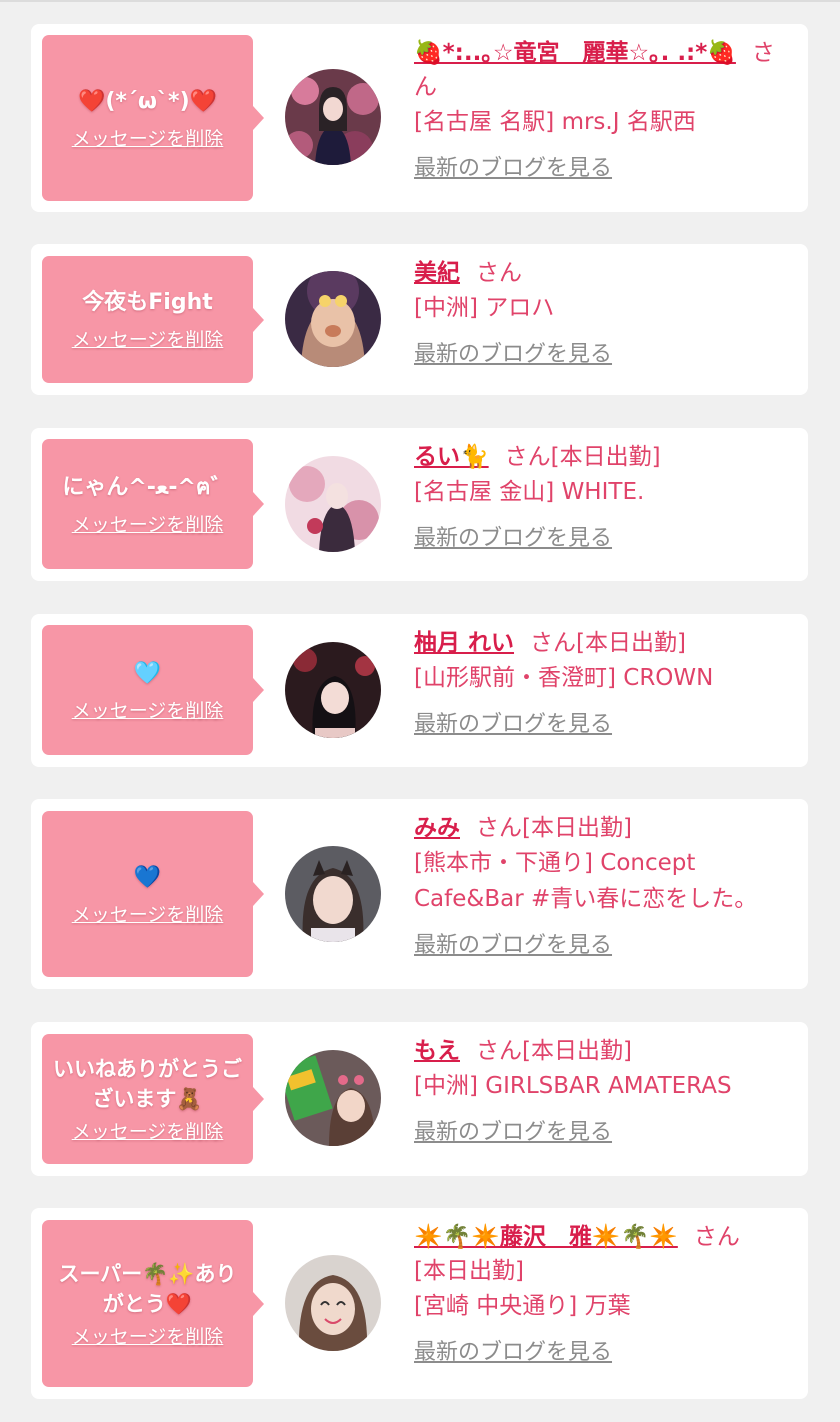 The height and width of the screenshot is (1422, 840). Describe the element at coordinates (153, 118) in the screenshot. I see `message-bubble: ❤️(*´ω`*)❤️ メッセージを削除` at that location.